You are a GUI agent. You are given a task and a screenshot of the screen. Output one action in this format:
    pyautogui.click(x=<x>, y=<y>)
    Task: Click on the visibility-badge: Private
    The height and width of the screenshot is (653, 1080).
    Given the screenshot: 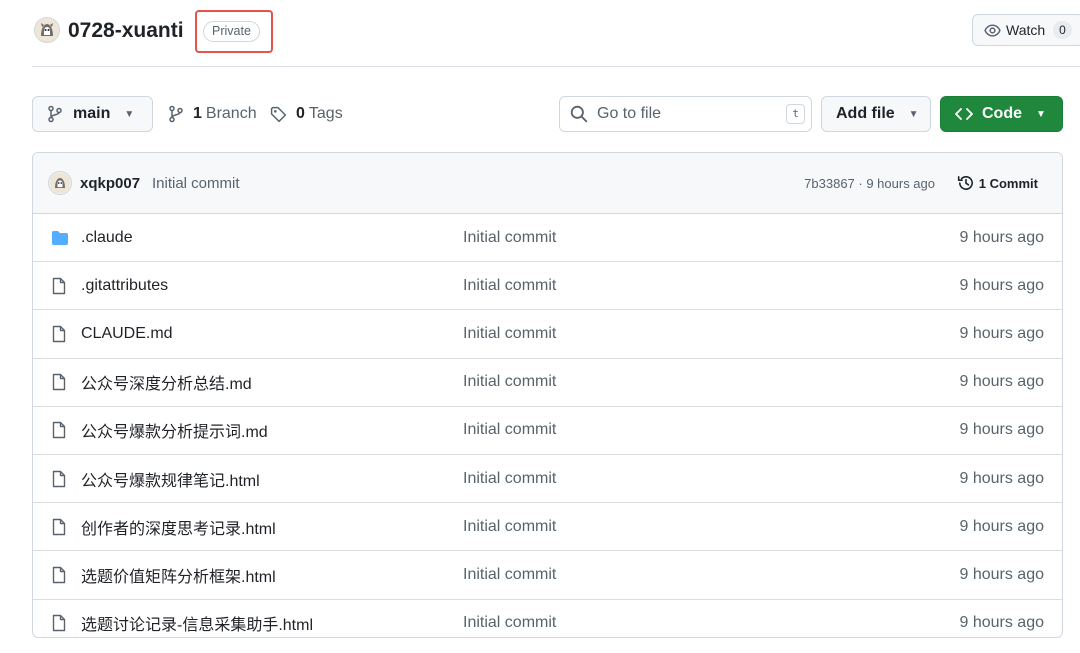 What is the action you would take?
    pyautogui.click(x=231, y=31)
    